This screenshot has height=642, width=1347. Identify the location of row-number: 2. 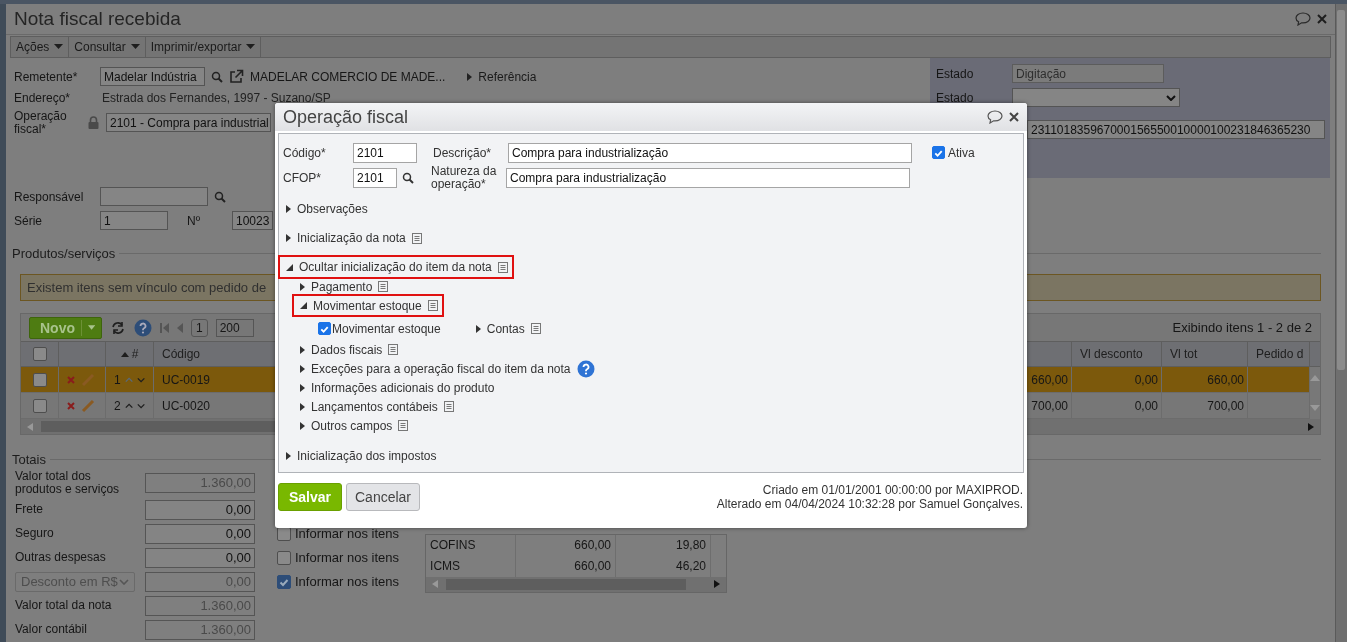
(117, 405).